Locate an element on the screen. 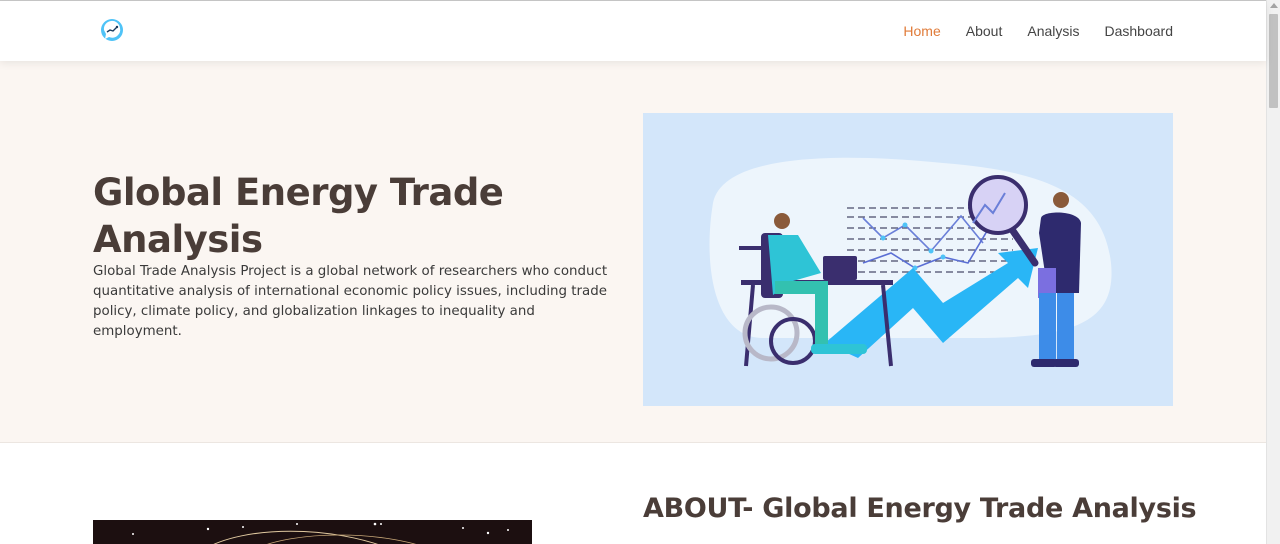 This screenshot has height=544, width=1280. hero-title: Global Energy Trade Analysis is located at coordinates (298, 216).